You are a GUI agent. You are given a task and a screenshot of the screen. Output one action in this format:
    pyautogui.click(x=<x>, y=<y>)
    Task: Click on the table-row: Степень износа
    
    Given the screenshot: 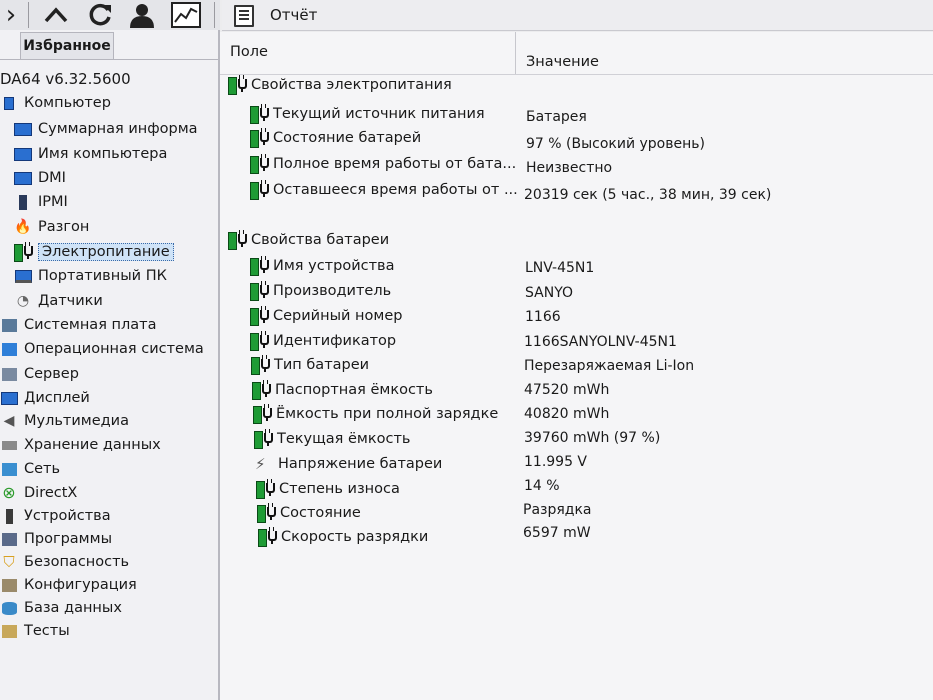 What is the action you would take?
    pyautogui.click(x=328, y=489)
    